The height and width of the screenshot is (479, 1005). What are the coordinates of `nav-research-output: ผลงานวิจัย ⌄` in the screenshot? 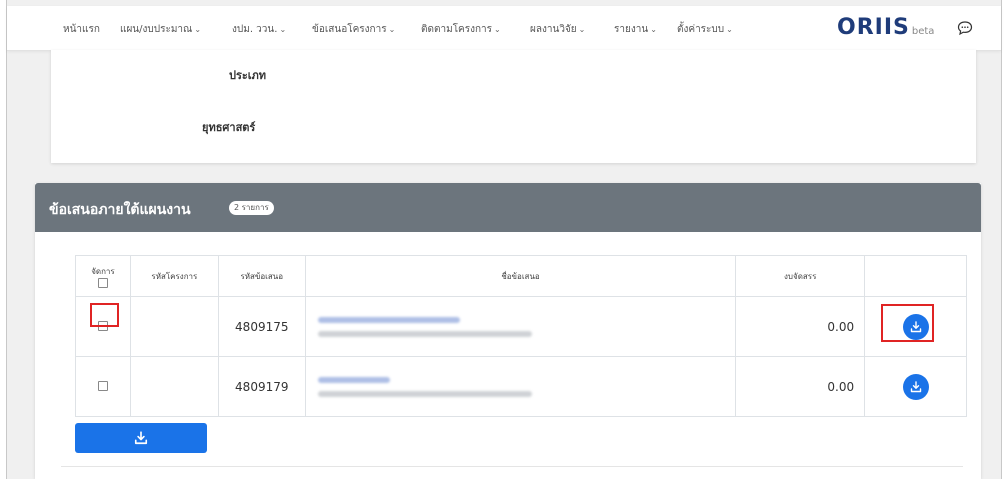 It's located at (557, 29).